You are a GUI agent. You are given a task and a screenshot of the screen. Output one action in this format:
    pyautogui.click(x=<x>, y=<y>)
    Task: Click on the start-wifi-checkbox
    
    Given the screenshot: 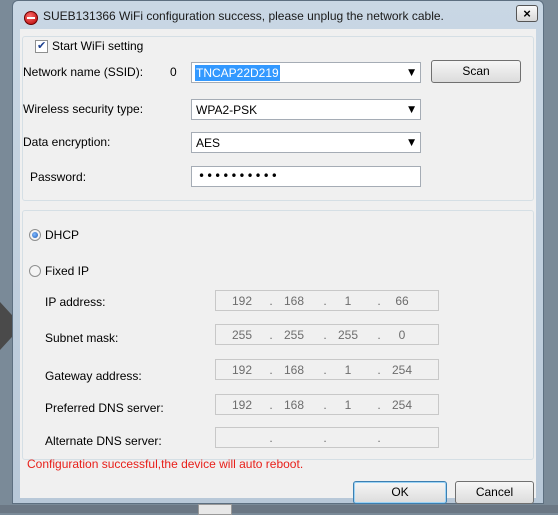 What is the action you would take?
    pyautogui.click(x=41, y=46)
    